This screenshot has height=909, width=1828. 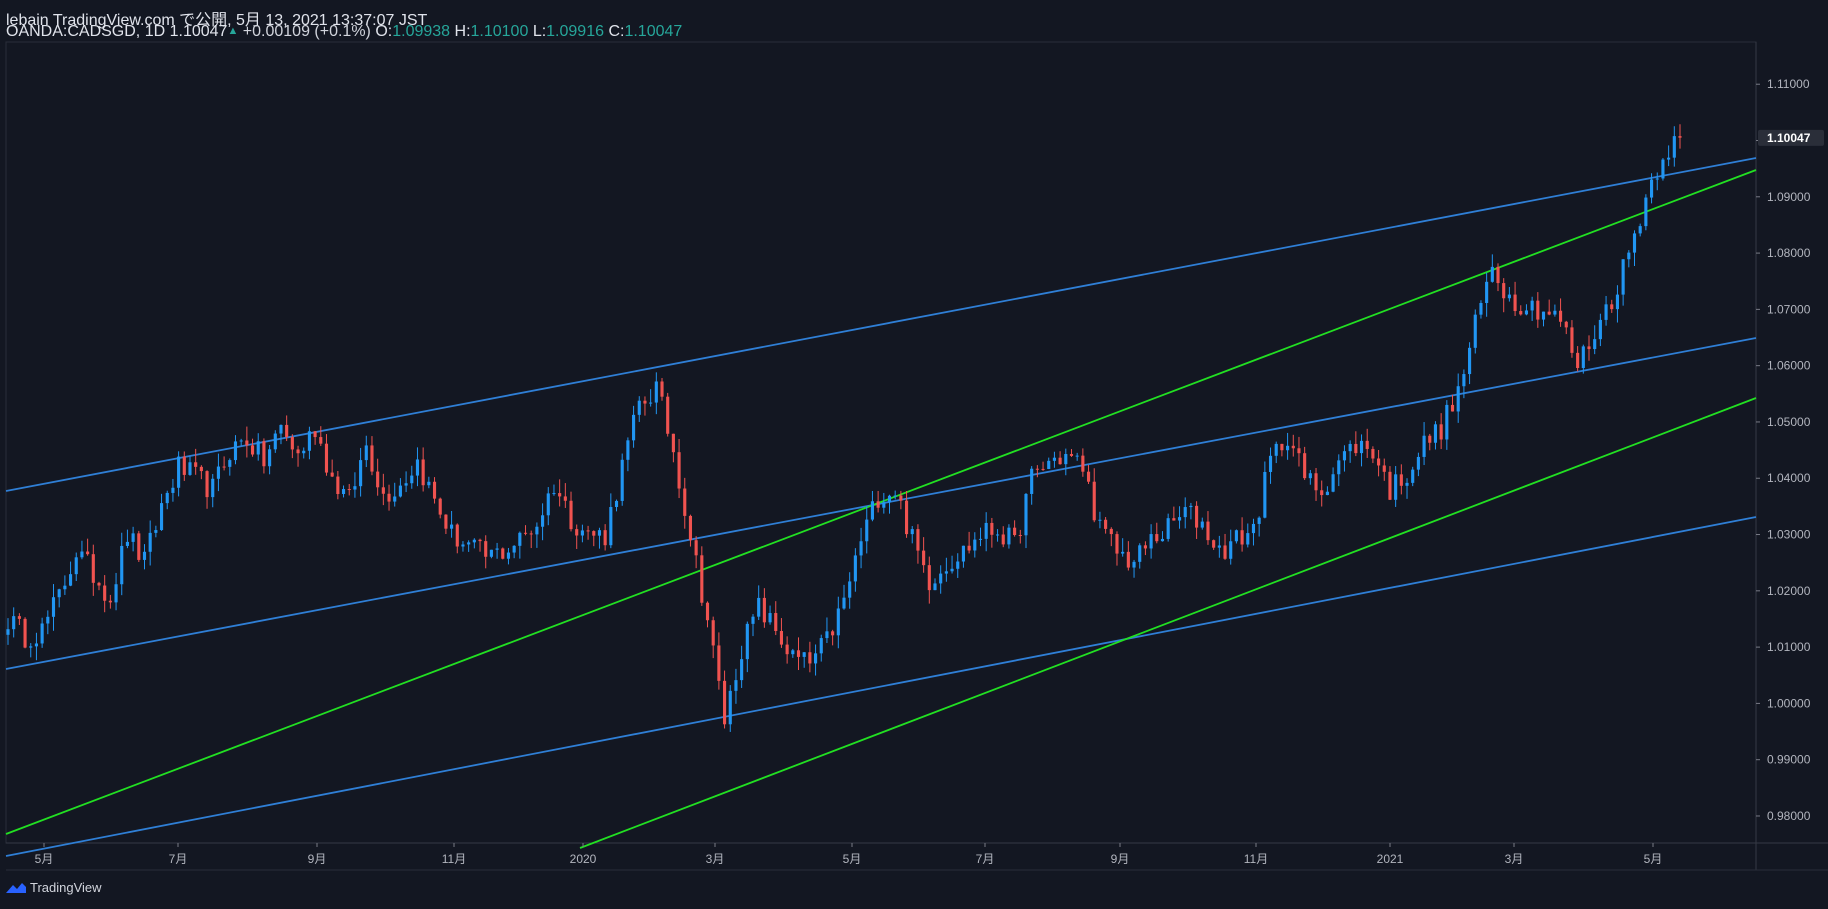 What do you see at coordinates (583, 859) in the screenshot?
I see `time-tick-label: 2020` at bounding box center [583, 859].